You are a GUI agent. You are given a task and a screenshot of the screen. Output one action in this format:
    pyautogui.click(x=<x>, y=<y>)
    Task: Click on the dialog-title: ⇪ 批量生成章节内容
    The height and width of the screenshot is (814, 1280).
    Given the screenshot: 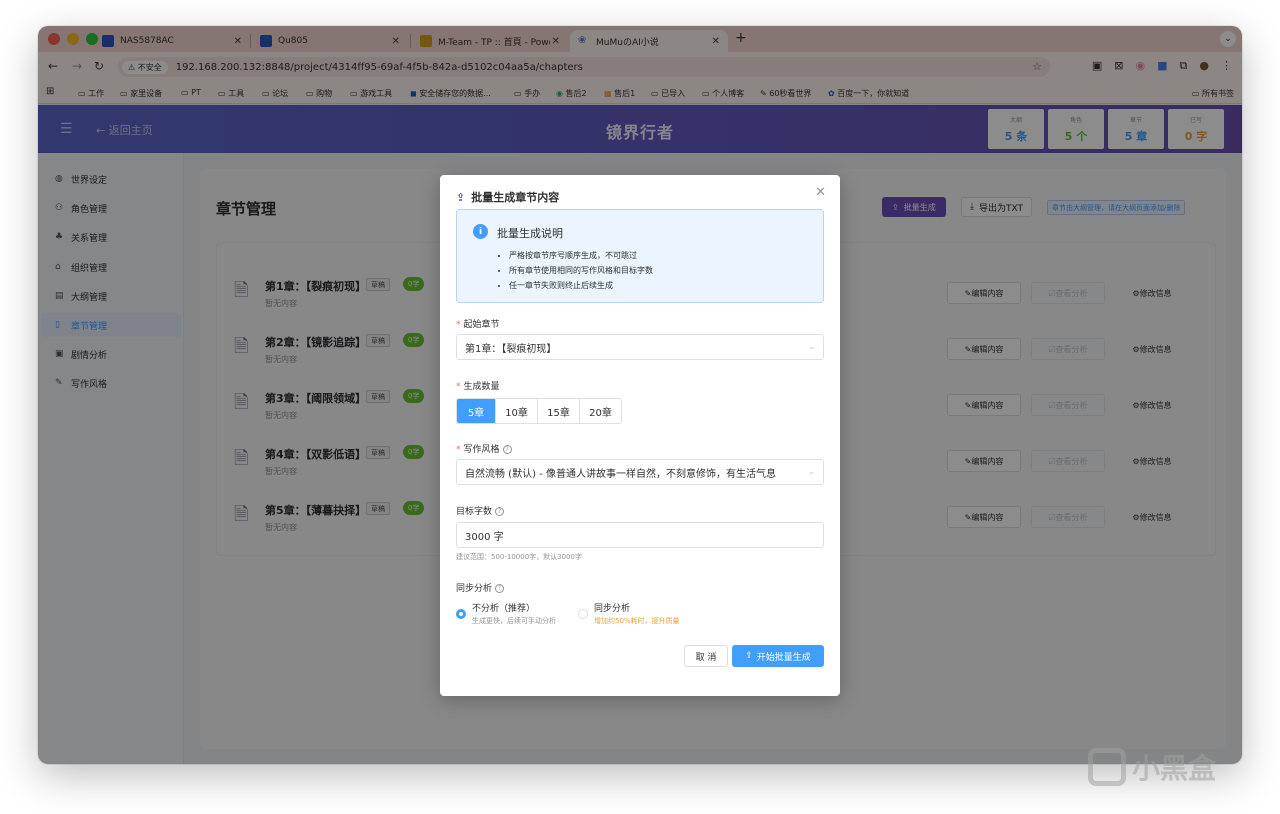 What is the action you would take?
    pyautogui.click(x=508, y=197)
    